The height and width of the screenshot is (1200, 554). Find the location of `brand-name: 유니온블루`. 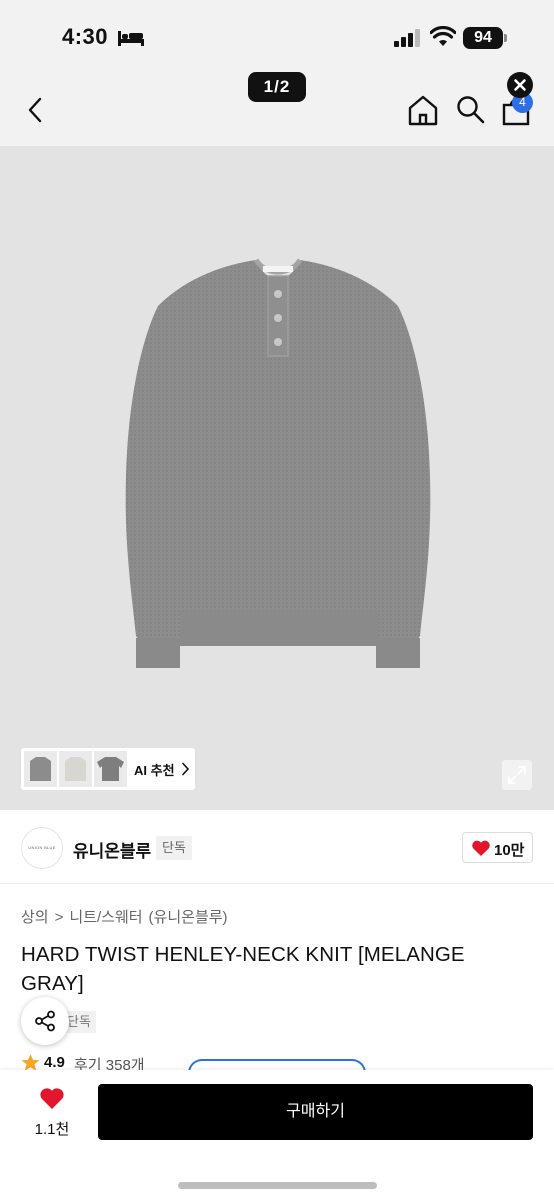

brand-name: 유니온블루 is located at coordinates (112, 849).